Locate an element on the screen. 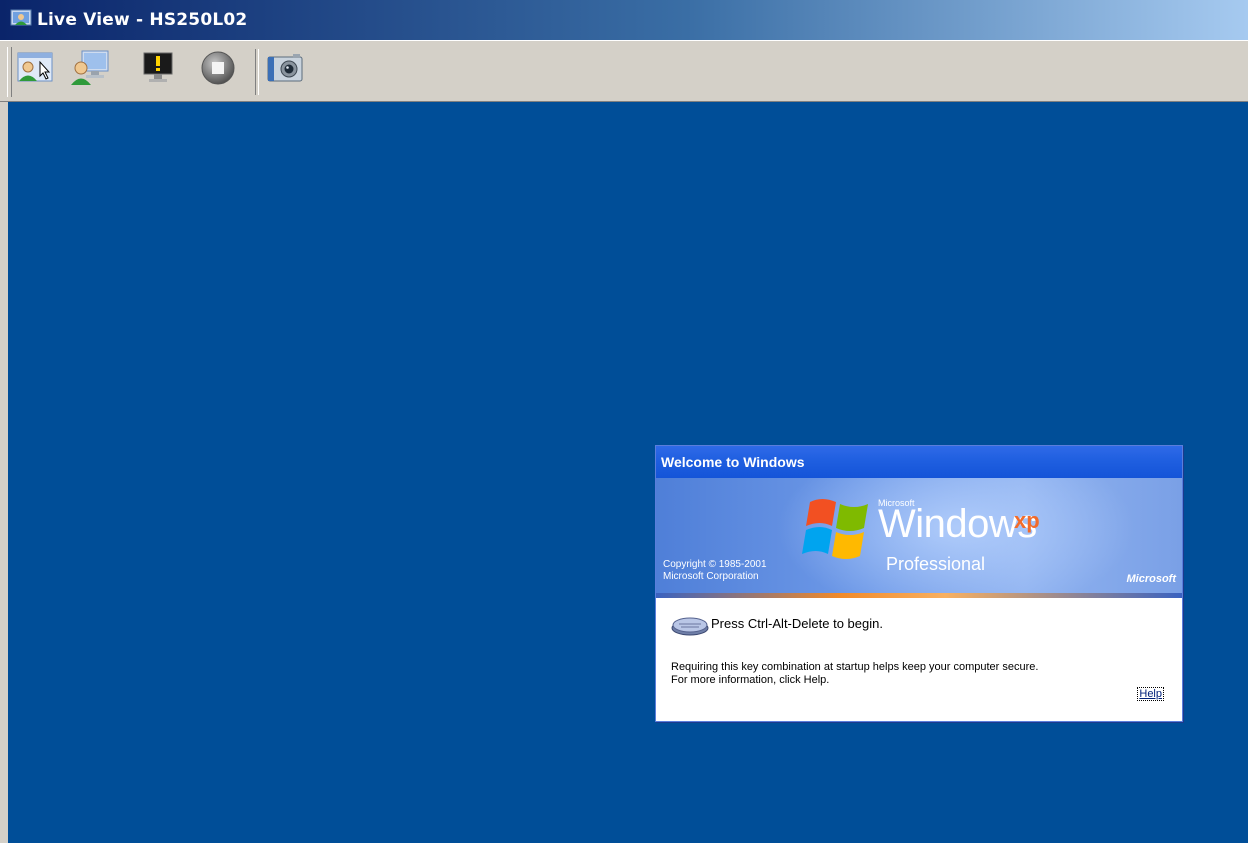  toolbar is located at coordinates (624, 71).